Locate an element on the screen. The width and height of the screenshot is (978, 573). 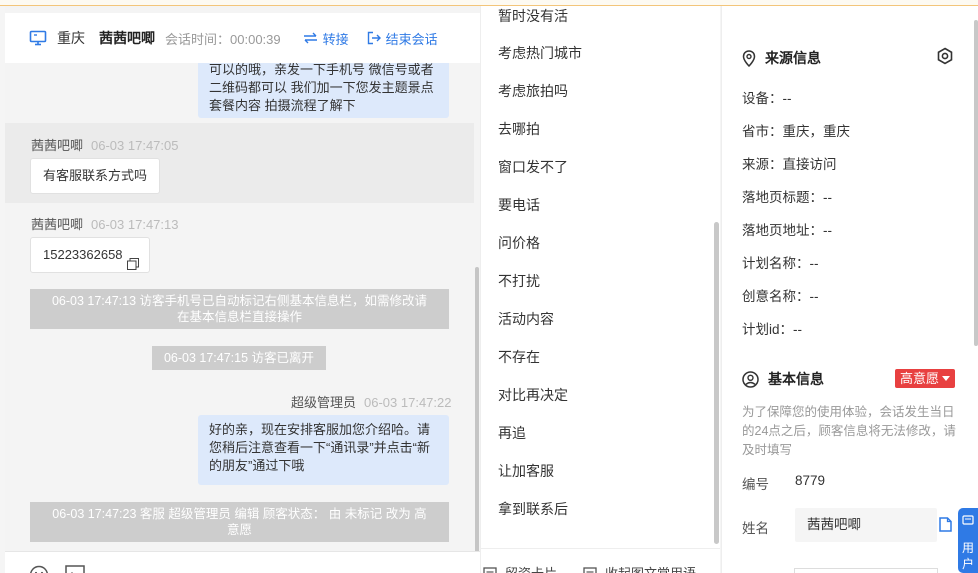
transfer-button: 转接 is located at coordinates (326, 38).